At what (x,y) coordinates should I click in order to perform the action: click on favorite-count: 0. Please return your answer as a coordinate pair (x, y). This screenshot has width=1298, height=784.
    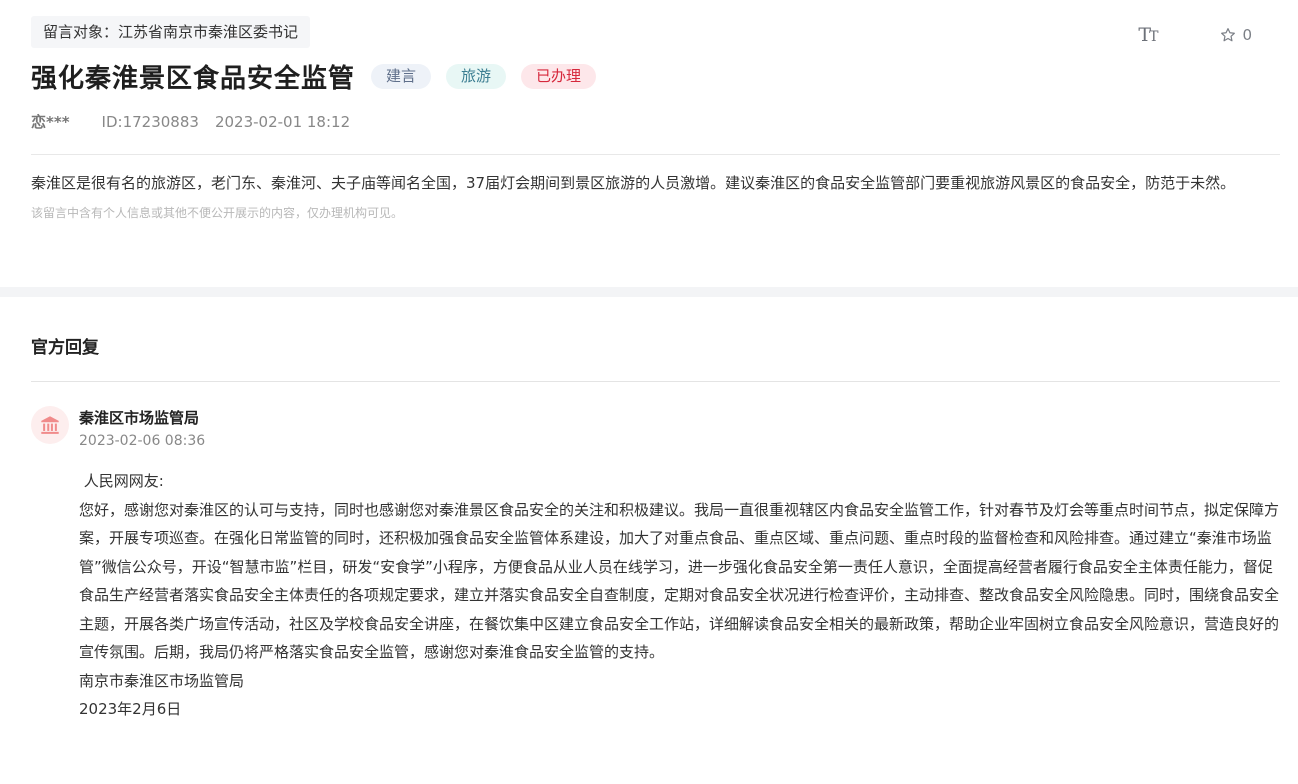
    Looking at the image, I should click on (1247, 35).